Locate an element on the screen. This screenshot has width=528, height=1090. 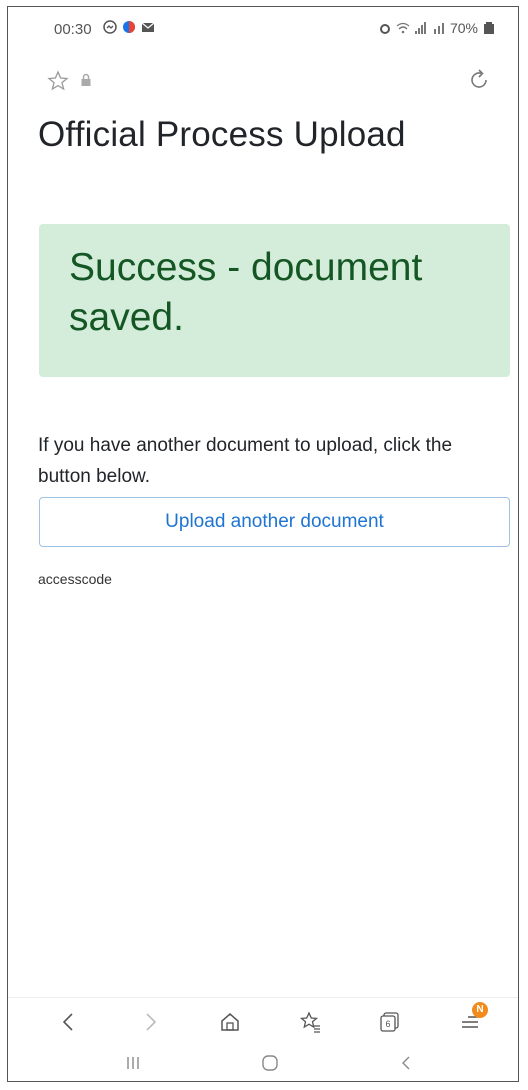
lock-icon is located at coordinates (86, 79).